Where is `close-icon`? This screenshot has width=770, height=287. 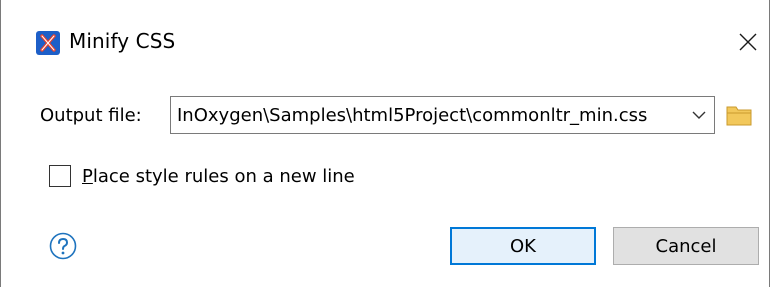 close-icon is located at coordinates (748, 42).